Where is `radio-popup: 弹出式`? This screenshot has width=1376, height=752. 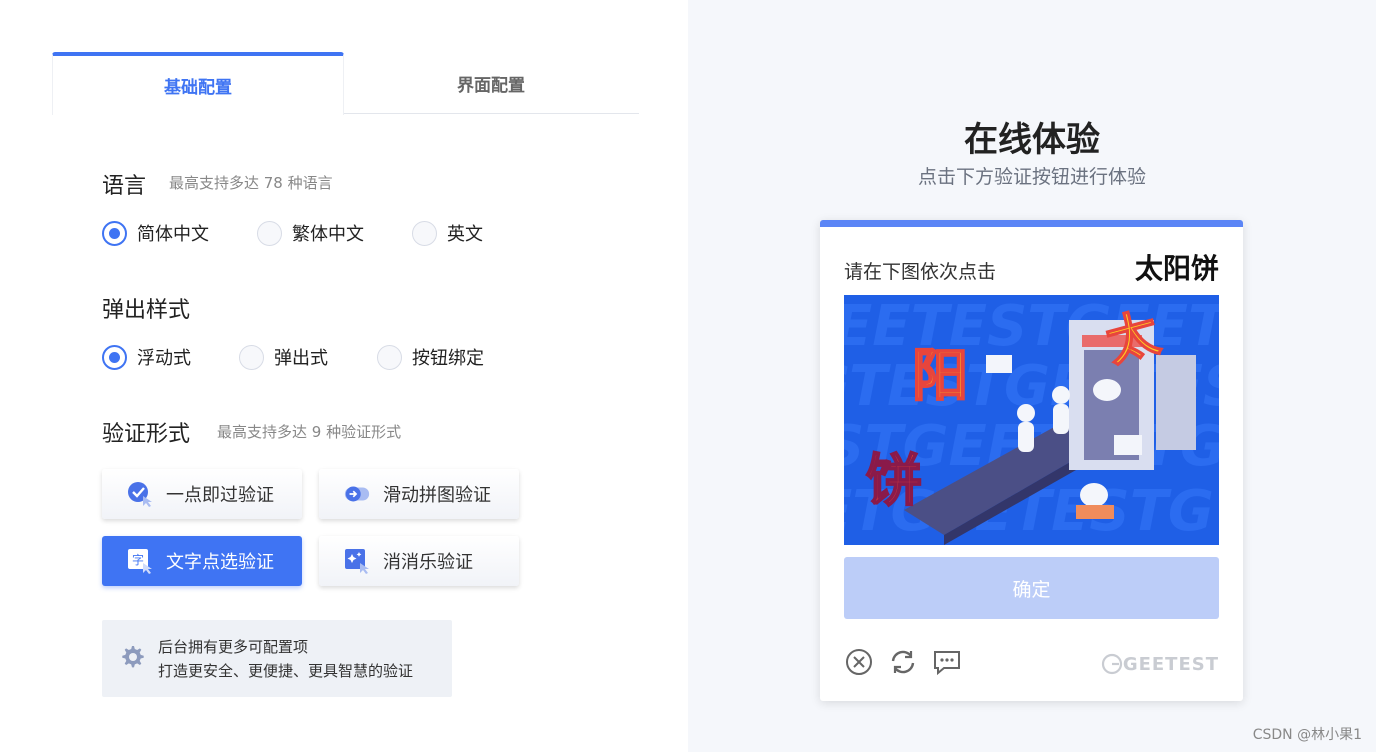 radio-popup: 弹出式 is located at coordinates (283, 357).